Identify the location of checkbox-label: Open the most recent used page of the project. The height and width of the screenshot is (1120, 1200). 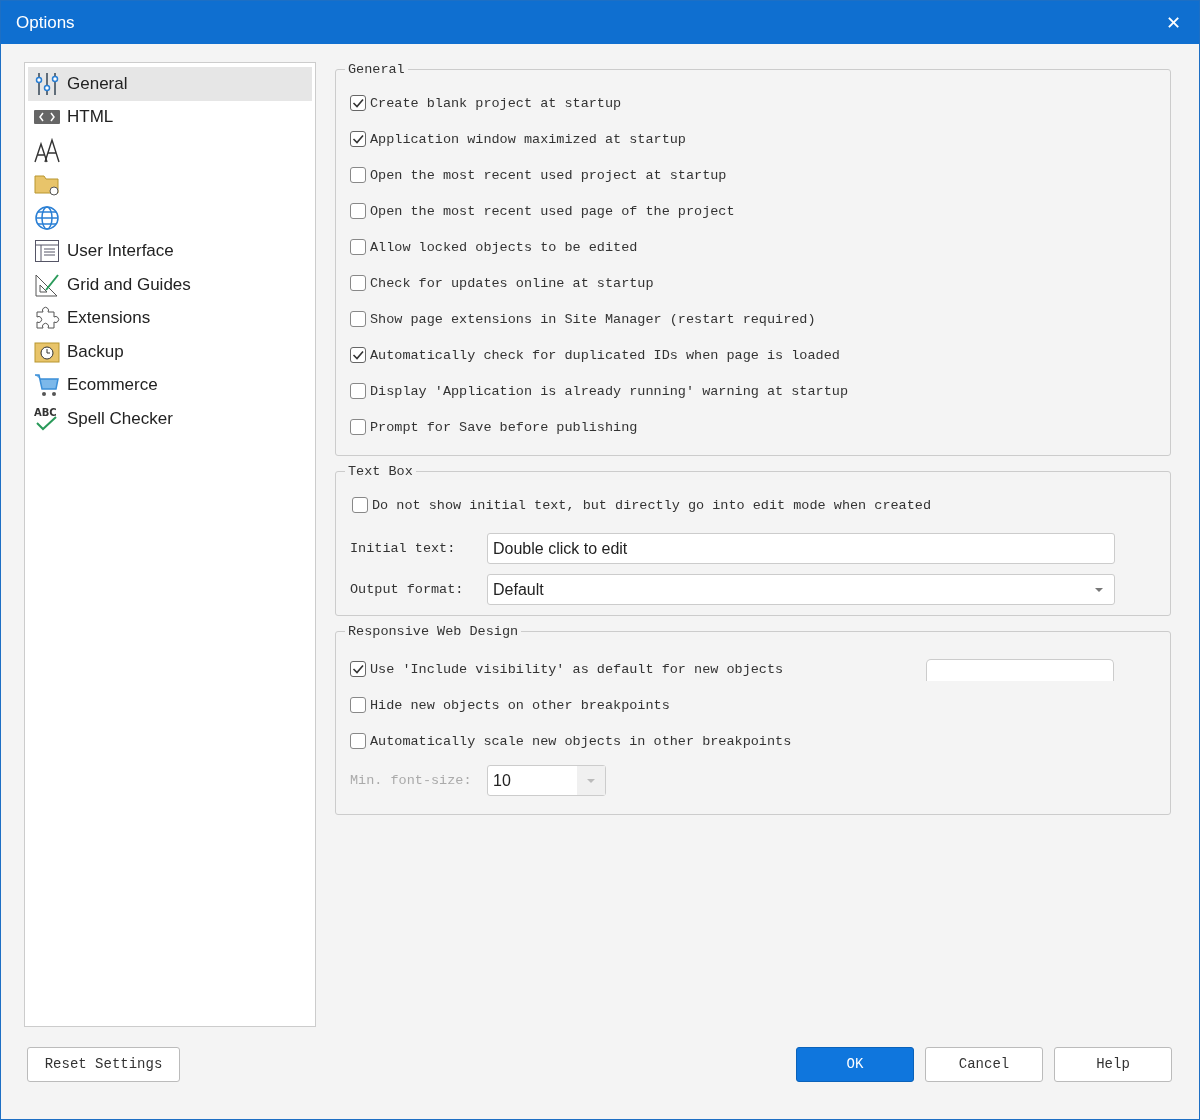
(552, 211).